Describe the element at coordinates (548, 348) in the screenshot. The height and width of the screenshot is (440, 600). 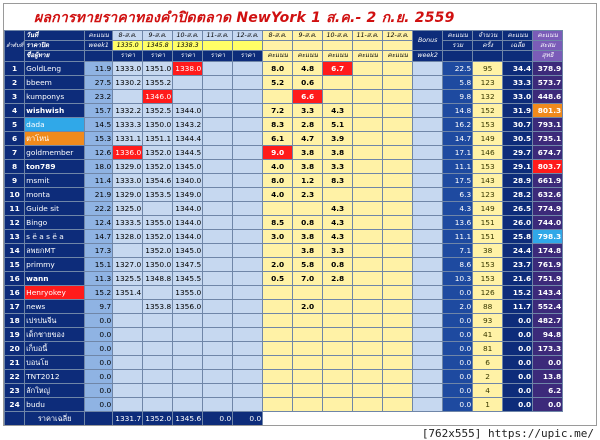
I see `cumulative-score-cell: 173.3` at that location.